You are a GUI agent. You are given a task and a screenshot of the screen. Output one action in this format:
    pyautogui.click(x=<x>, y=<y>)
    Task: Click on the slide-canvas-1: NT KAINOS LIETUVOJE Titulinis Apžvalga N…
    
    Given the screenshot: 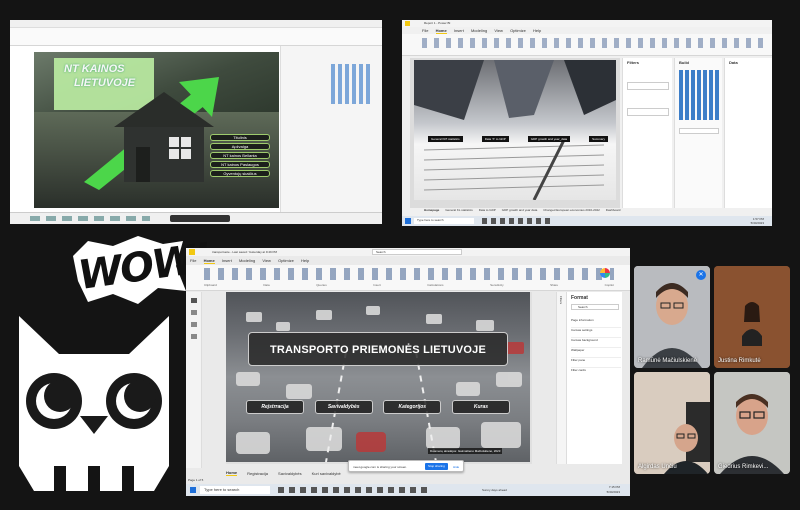 What is the action you would take?
    pyautogui.click(x=156, y=130)
    